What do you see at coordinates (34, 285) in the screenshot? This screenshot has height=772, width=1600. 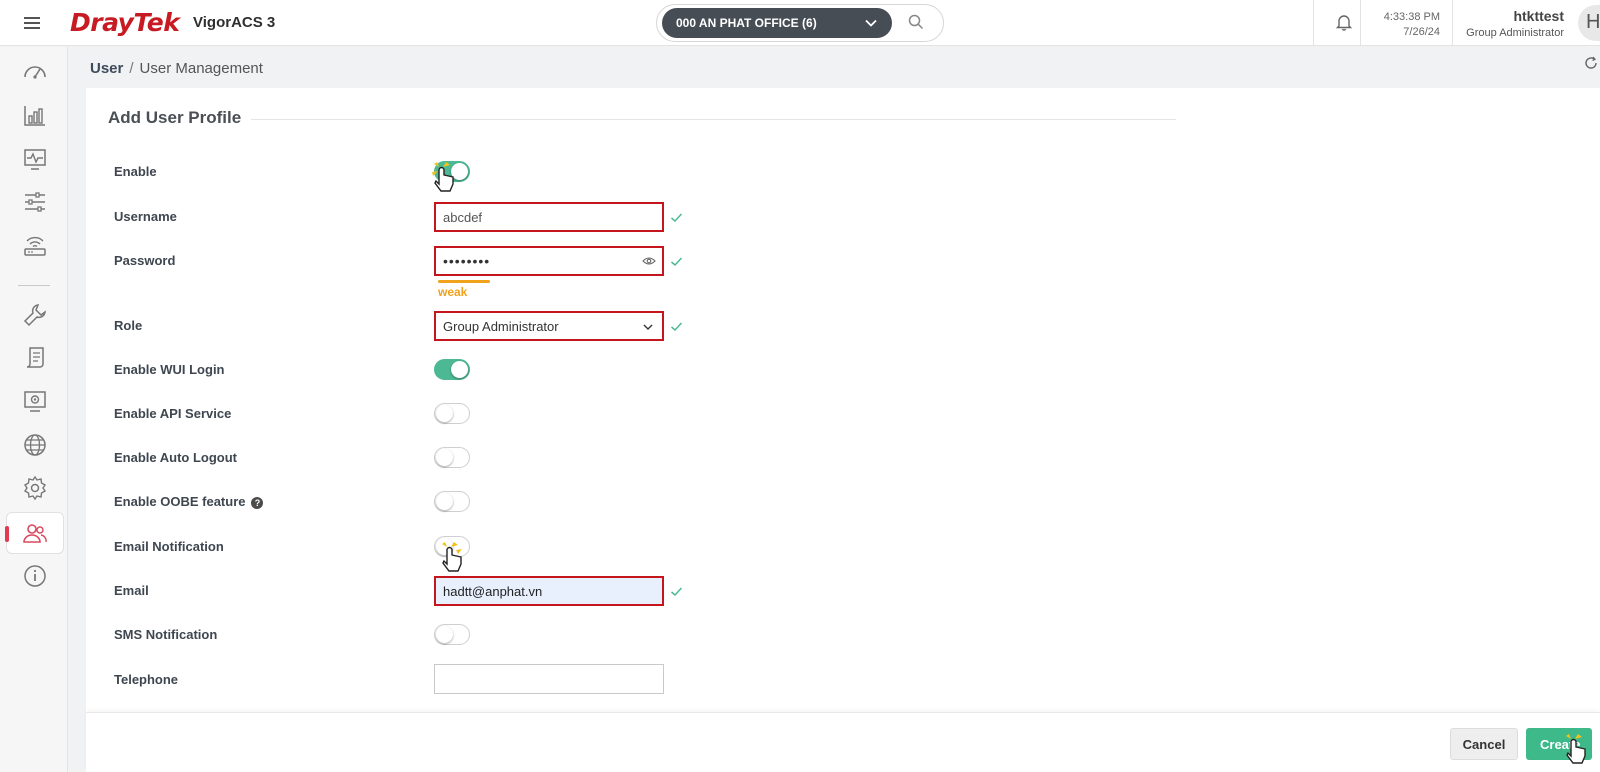 I see `sidebar-divider` at bounding box center [34, 285].